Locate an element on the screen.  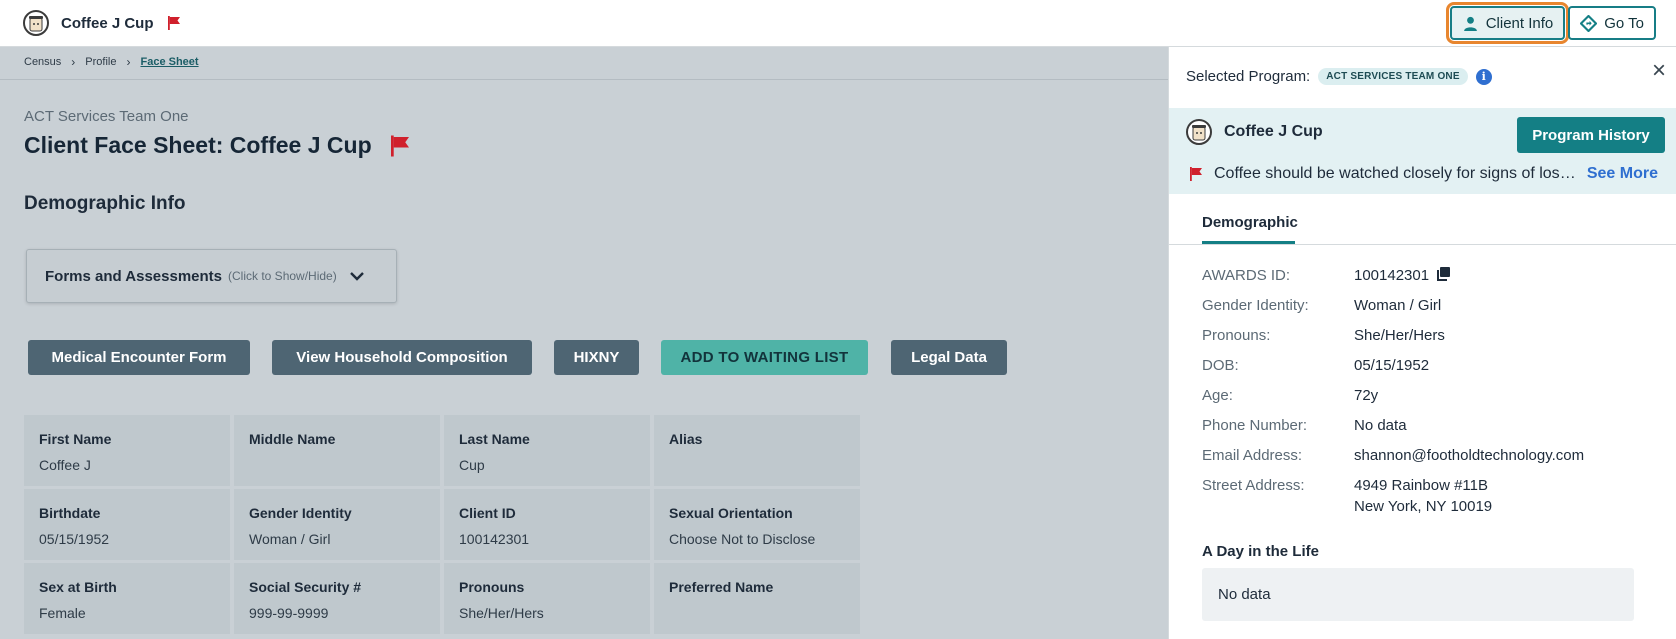
field-value: Woman / Girl is located at coordinates (1398, 305).